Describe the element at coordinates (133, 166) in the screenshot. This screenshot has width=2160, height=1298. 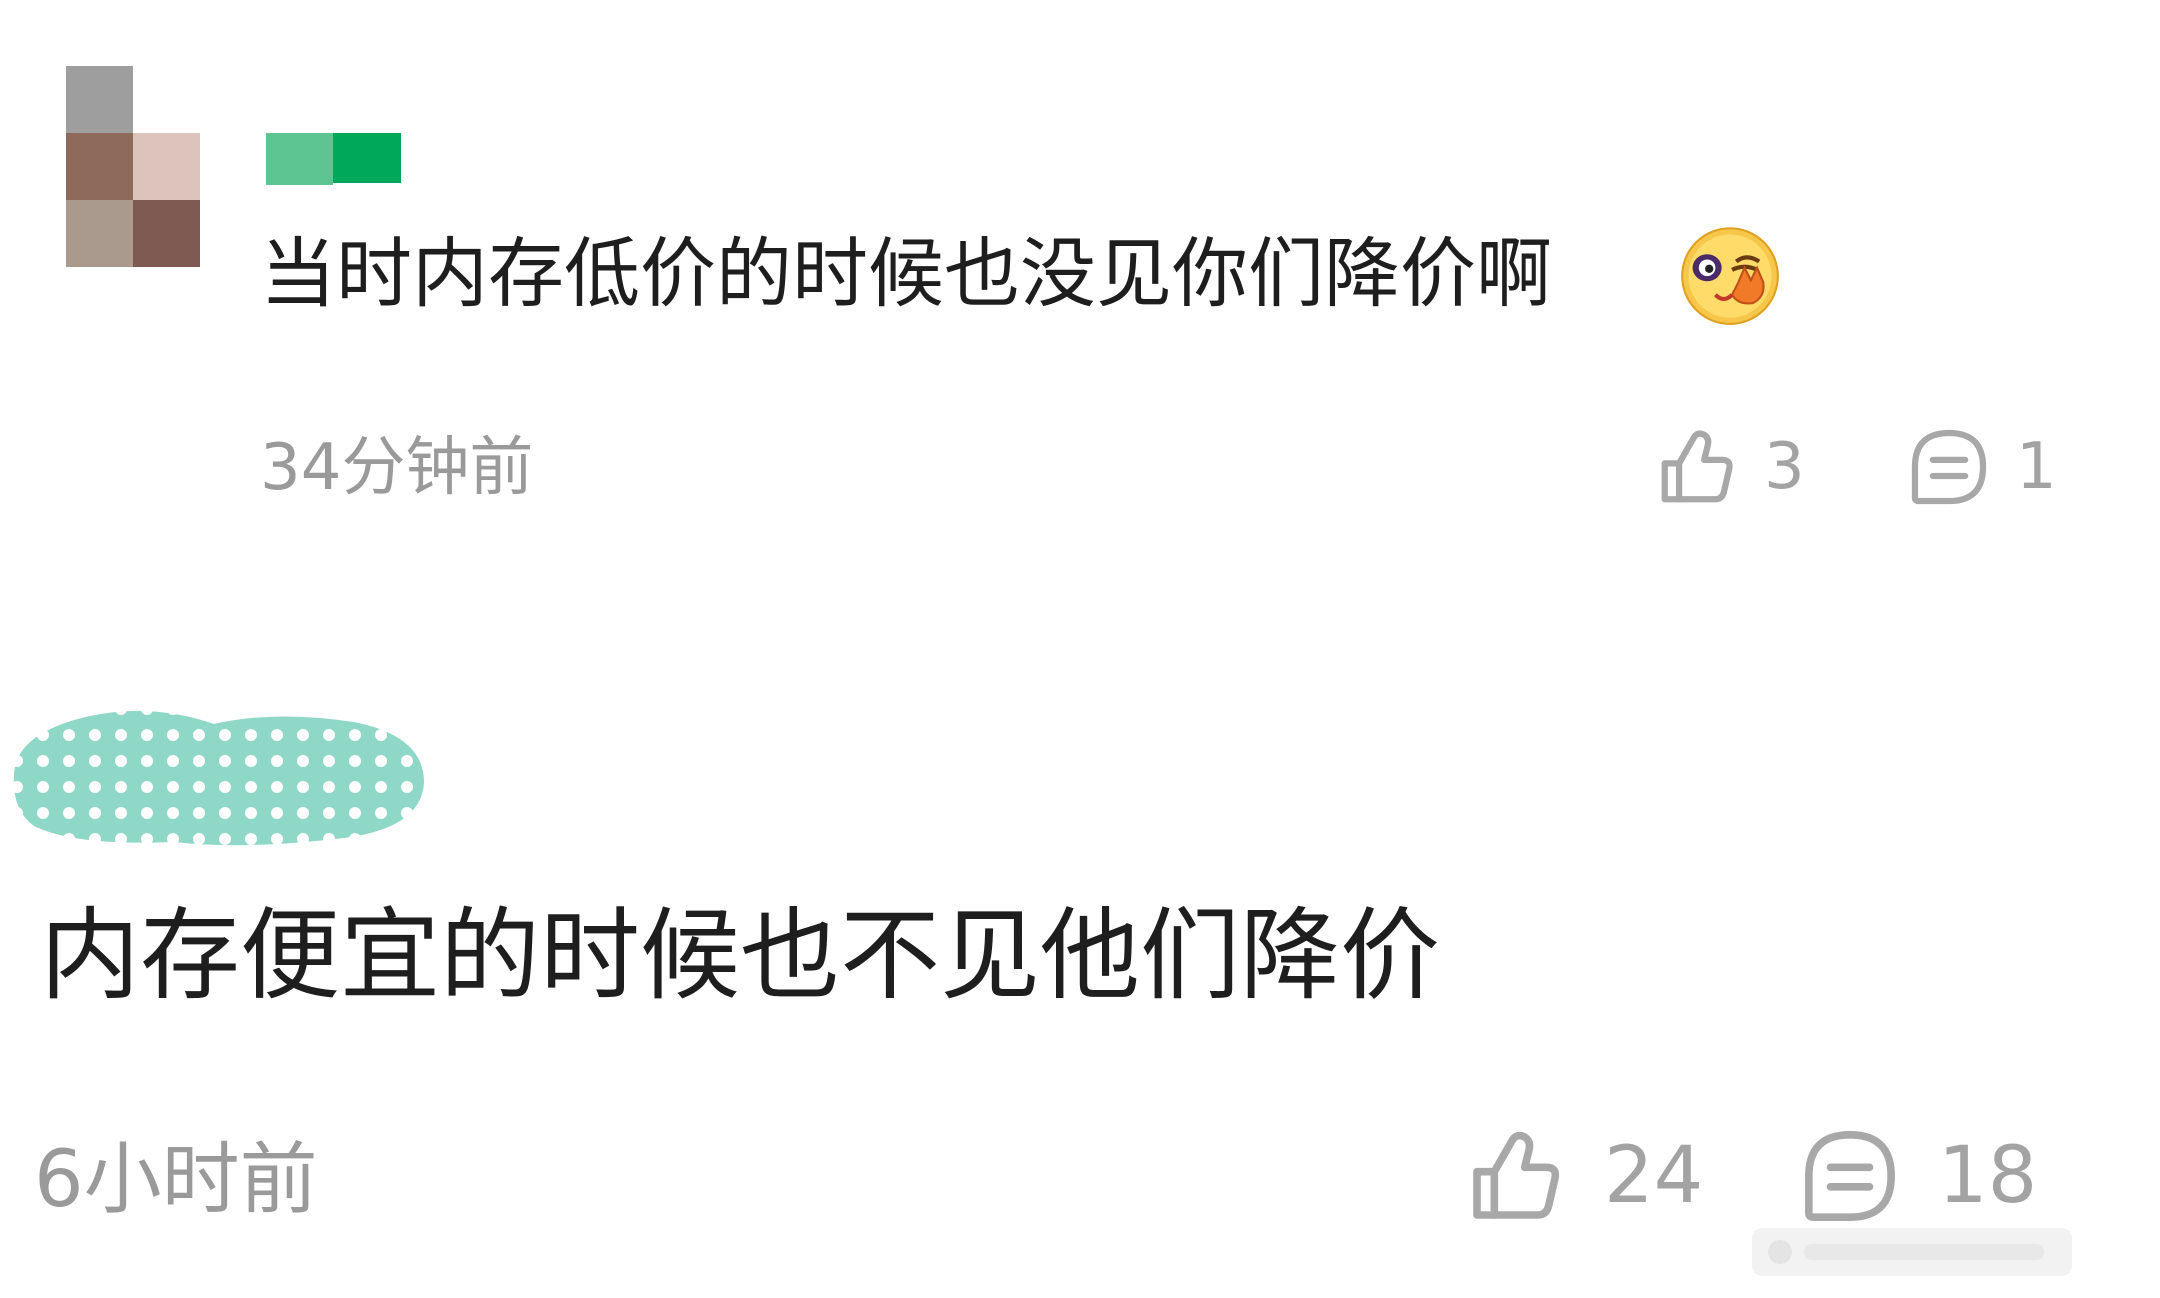
I see `avatar` at that location.